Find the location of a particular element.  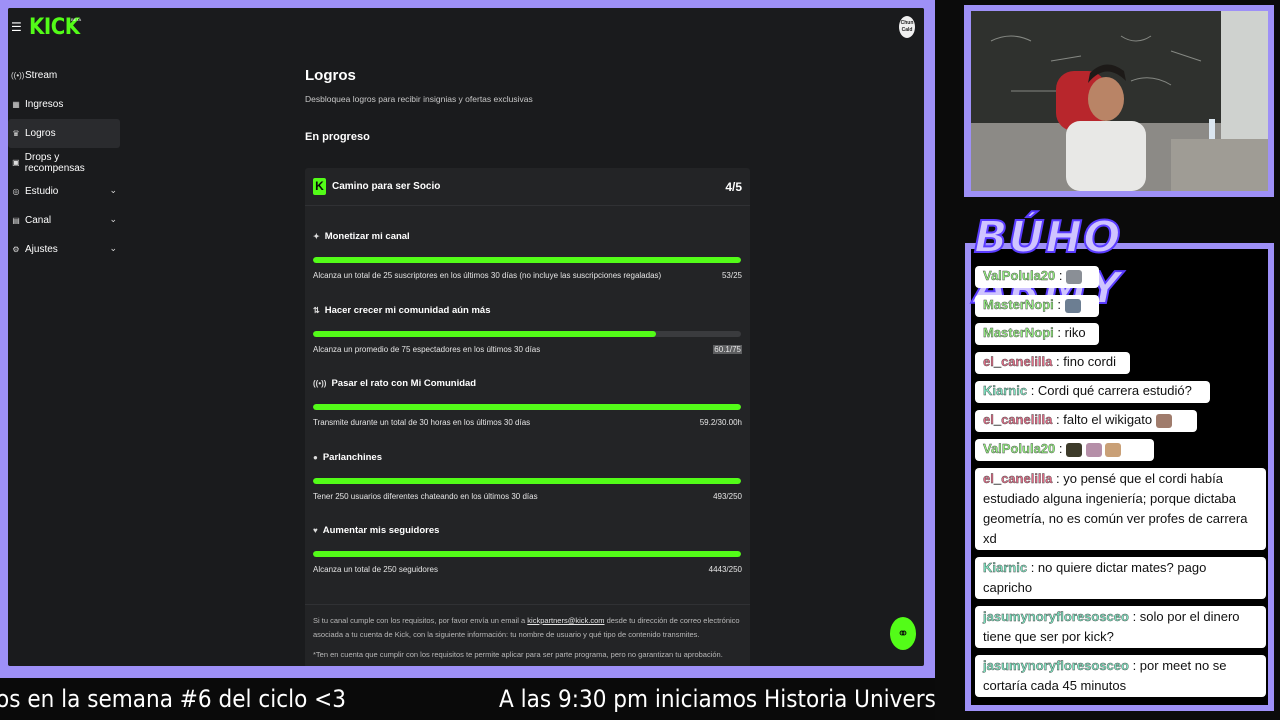

chat-message: el_canelilla : fino cordi is located at coordinates (1052, 363).